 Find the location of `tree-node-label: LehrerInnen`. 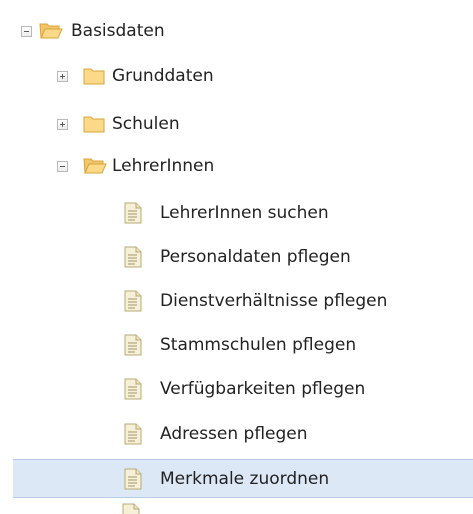

tree-node-label: LehrerInnen is located at coordinates (163, 166).